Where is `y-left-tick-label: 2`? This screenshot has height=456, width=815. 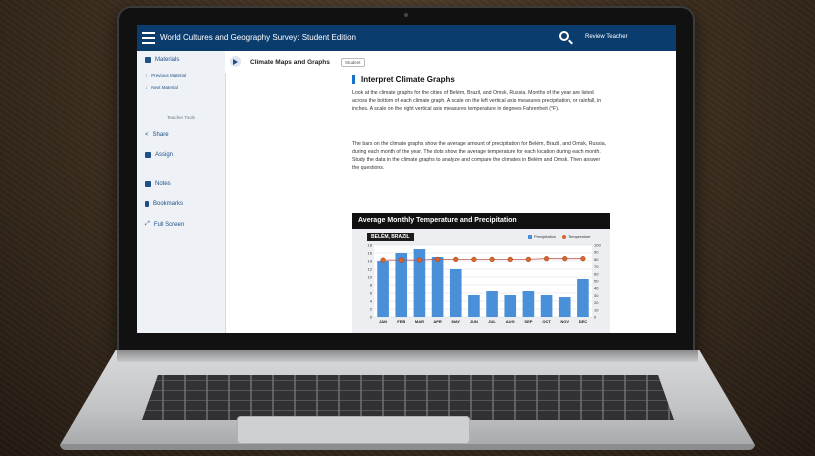
y-left-tick-label: 2 is located at coordinates (371, 309).